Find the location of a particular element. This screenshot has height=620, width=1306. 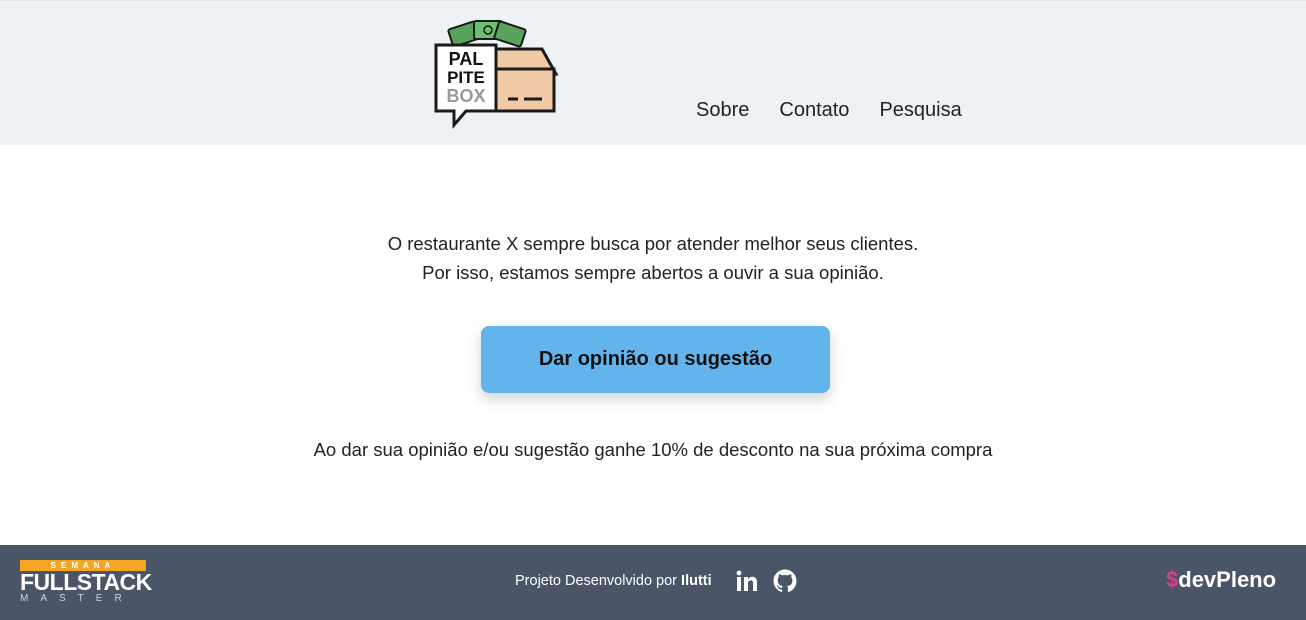

nav-link-contato: Contato is located at coordinates (809, 110).